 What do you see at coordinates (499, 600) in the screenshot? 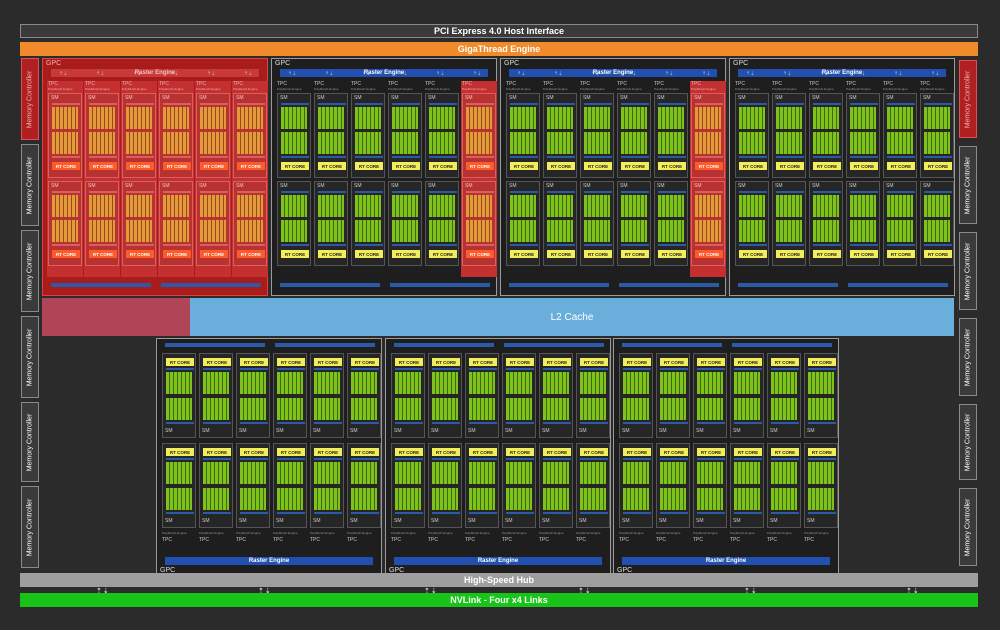
I see `nvlink-links: NVLink - Four x4 Links` at bounding box center [499, 600].